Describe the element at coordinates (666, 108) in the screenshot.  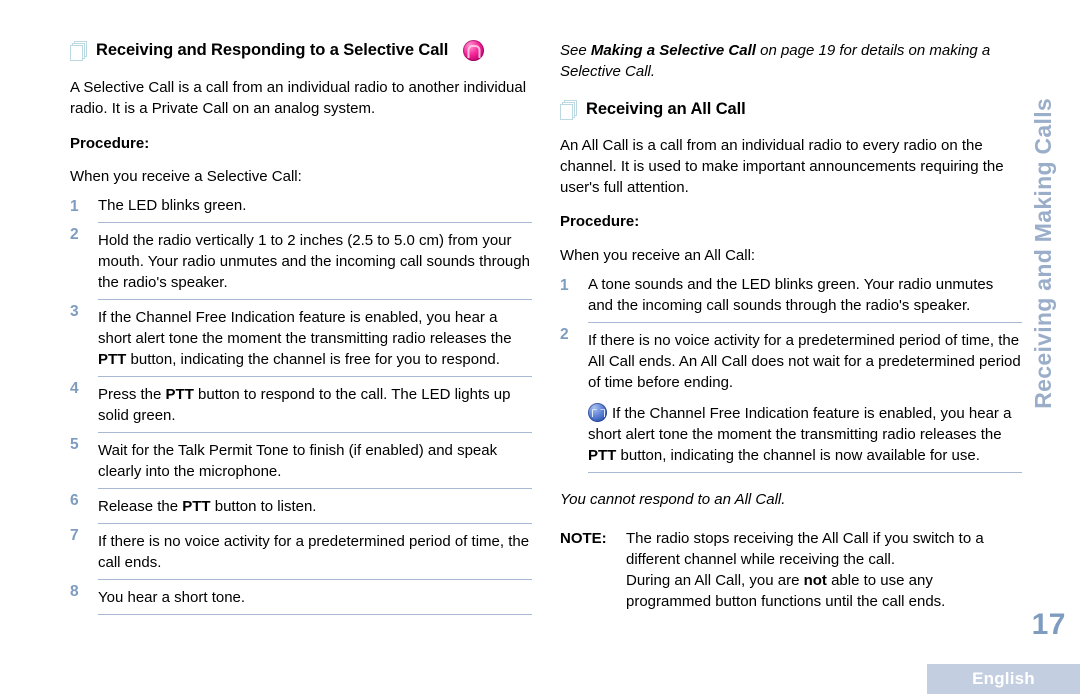
I see `right-section-heading-text: Receiving an All Call` at that location.